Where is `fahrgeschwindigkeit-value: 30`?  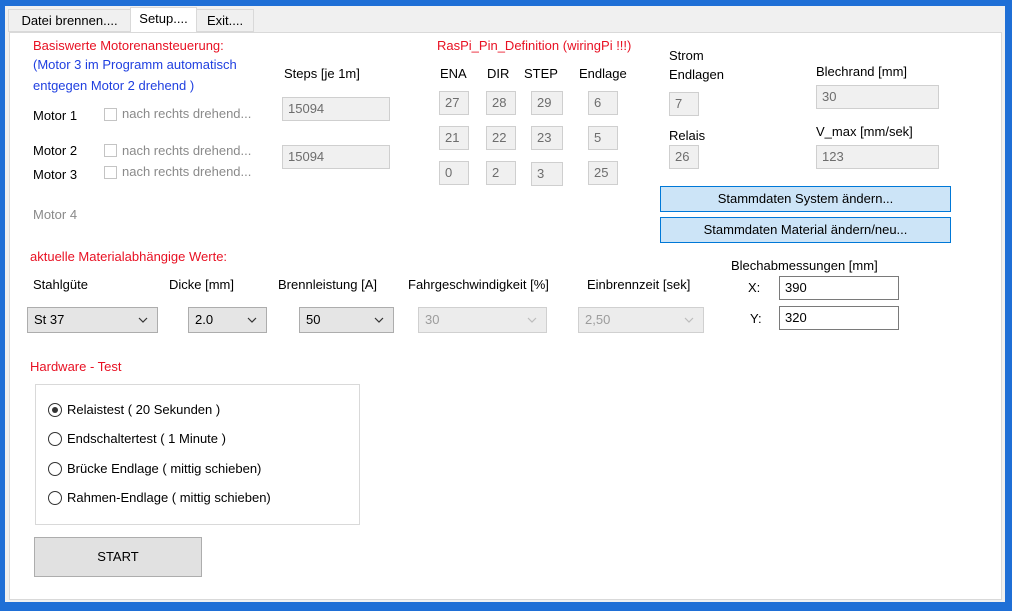
fahrgeschwindigkeit-value: 30 is located at coordinates (432, 319).